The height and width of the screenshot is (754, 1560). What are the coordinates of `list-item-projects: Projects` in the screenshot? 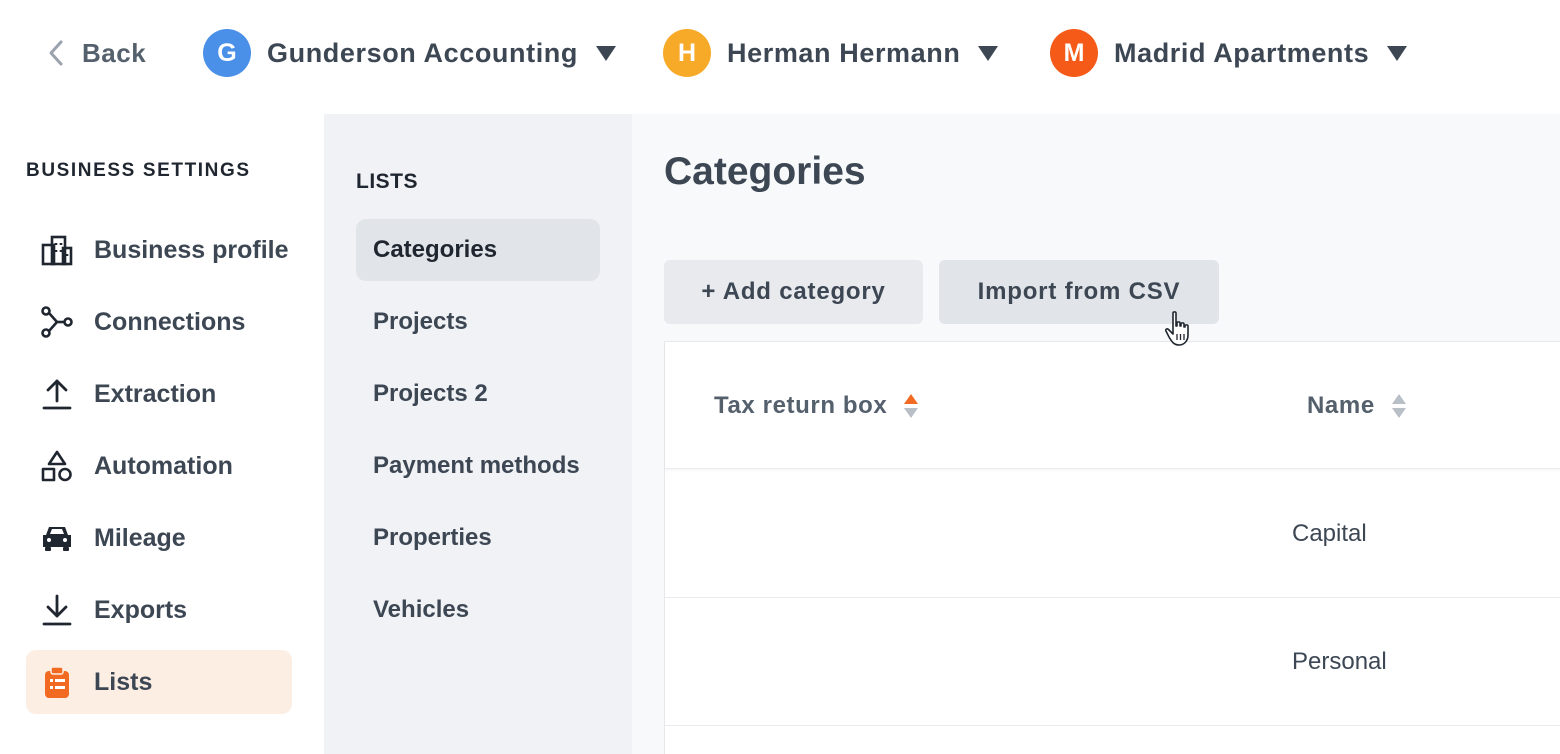 It's located at (478, 322).